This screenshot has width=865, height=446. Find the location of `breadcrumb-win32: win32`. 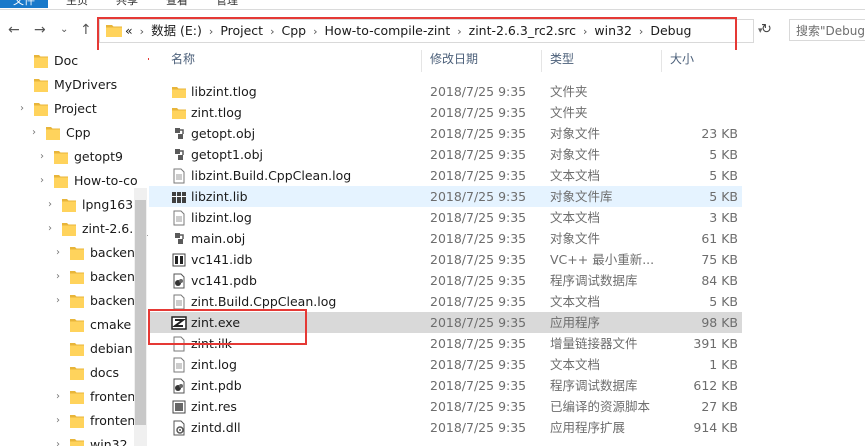

breadcrumb-win32: win32 is located at coordinates (613, 31).